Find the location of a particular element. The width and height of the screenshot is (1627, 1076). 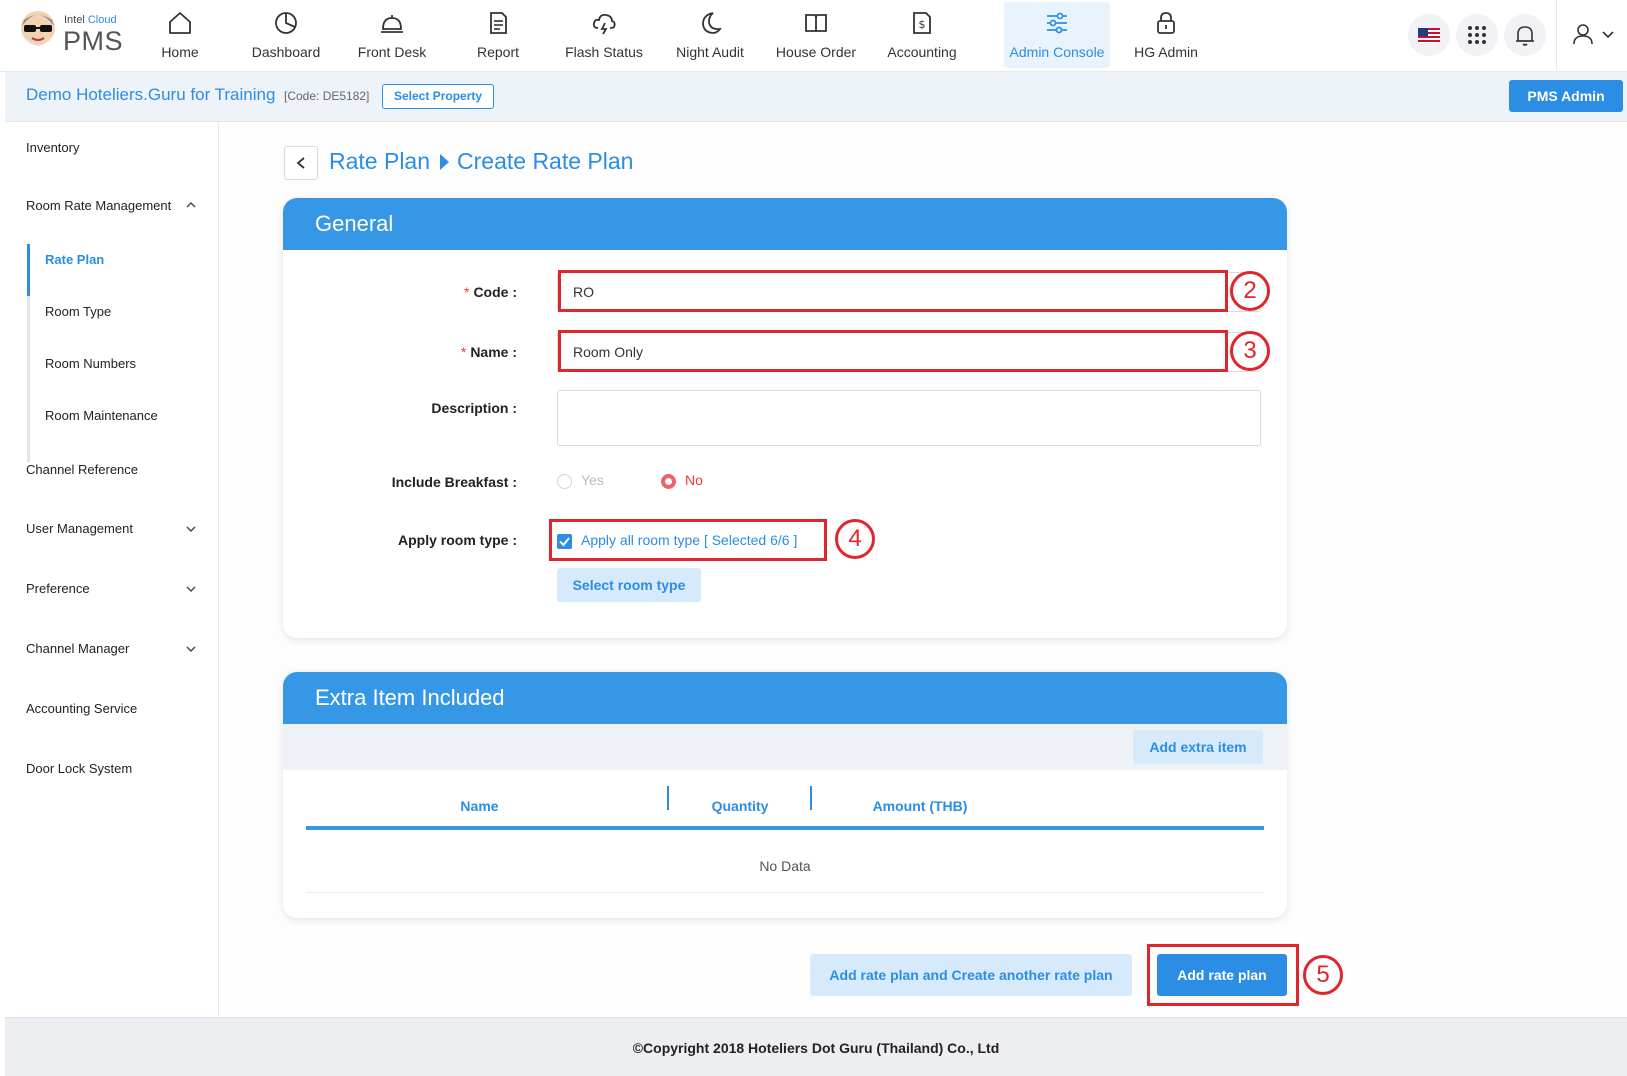

user-icon is located at coordinates (1583, 34).